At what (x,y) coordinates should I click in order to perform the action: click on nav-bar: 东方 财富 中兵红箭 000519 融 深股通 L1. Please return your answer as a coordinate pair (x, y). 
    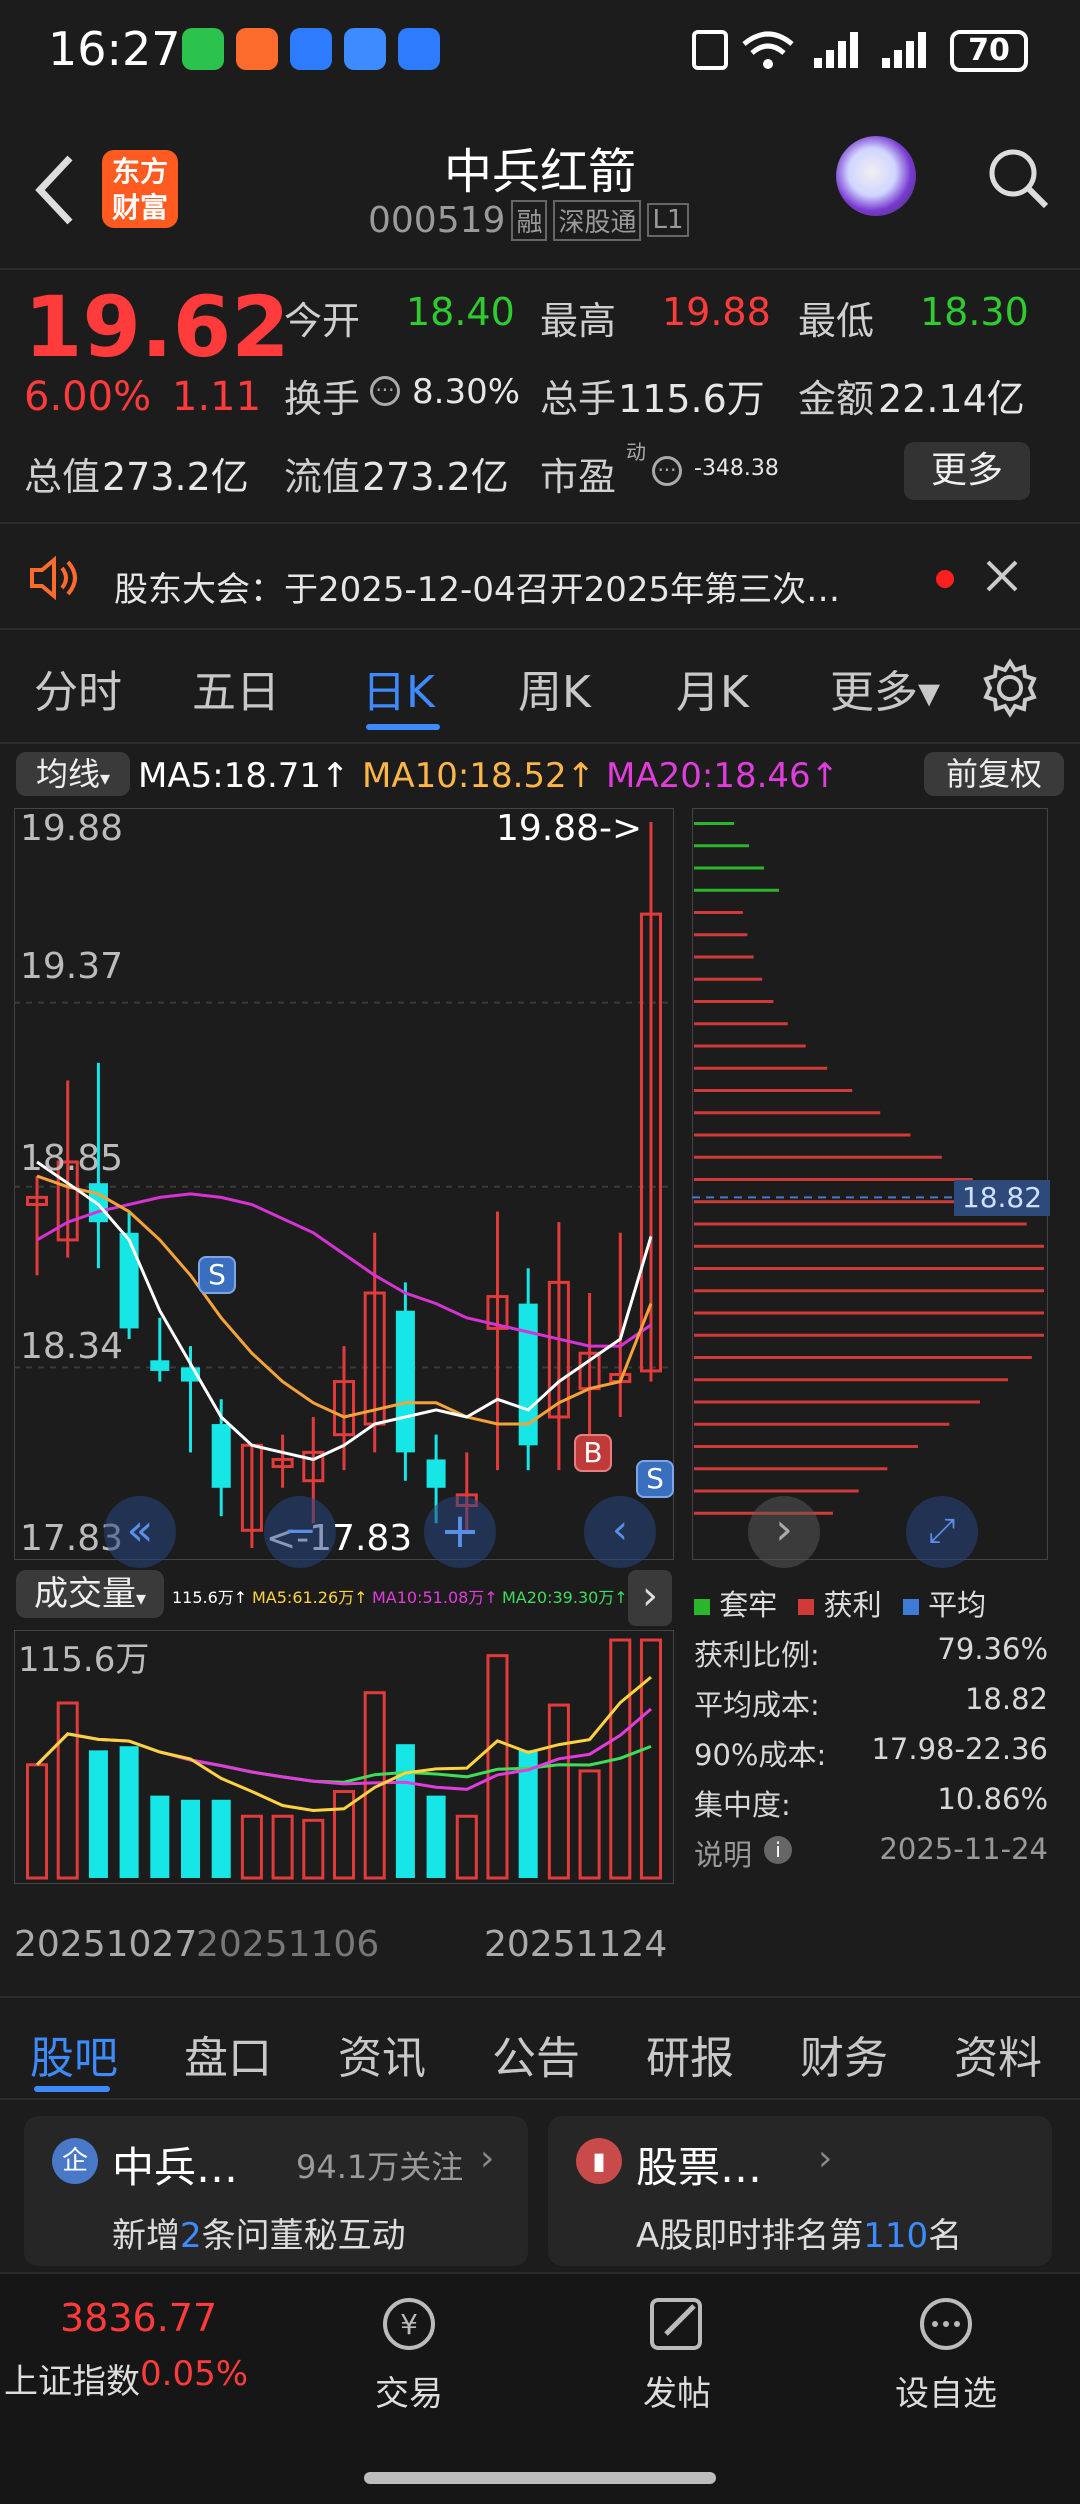
    Looking at the image, I should click on (540, 190).